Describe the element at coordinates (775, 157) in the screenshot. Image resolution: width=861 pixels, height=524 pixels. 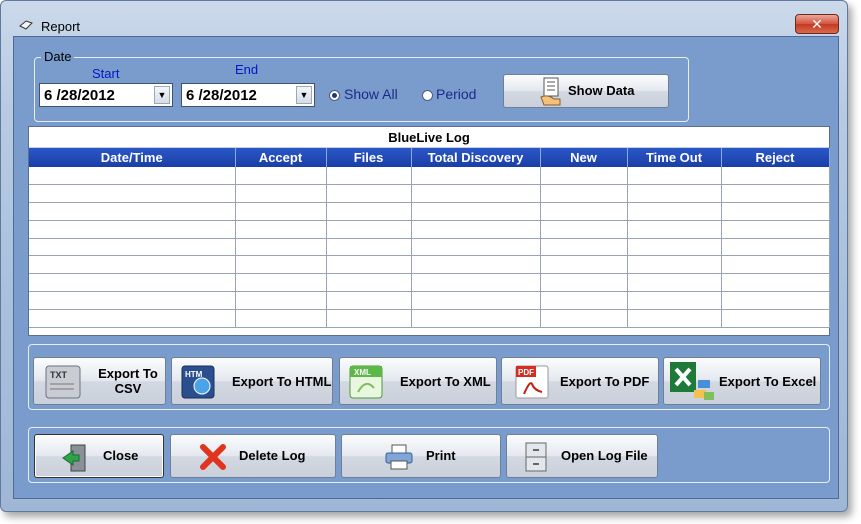
I see `column-header: Reject` at that location.